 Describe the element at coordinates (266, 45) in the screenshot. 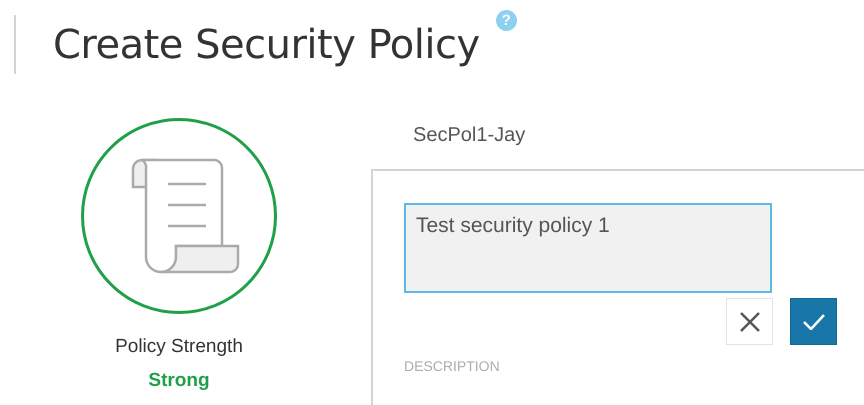

I see `page-title: Create Security Policy` at that location.